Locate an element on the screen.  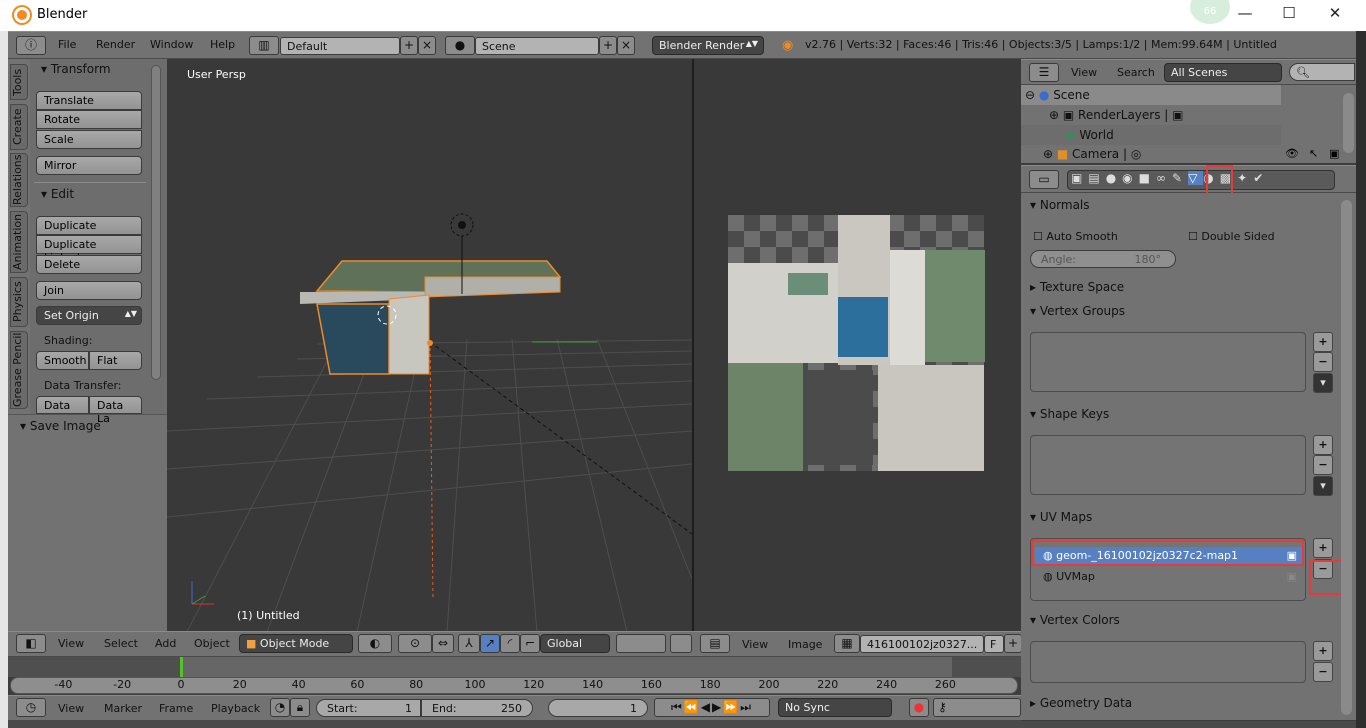
tool-shelf-scrollbar is located at coordinates (156, 222).